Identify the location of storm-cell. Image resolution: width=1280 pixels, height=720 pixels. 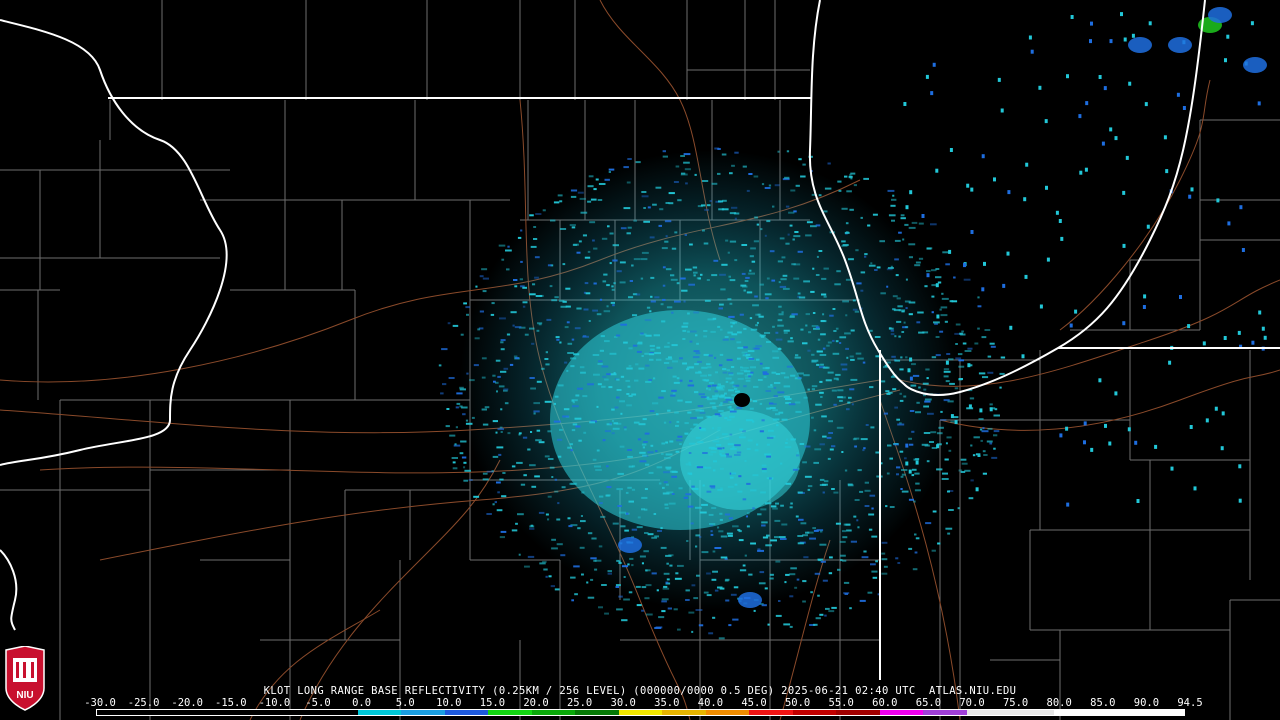
(750, 600).